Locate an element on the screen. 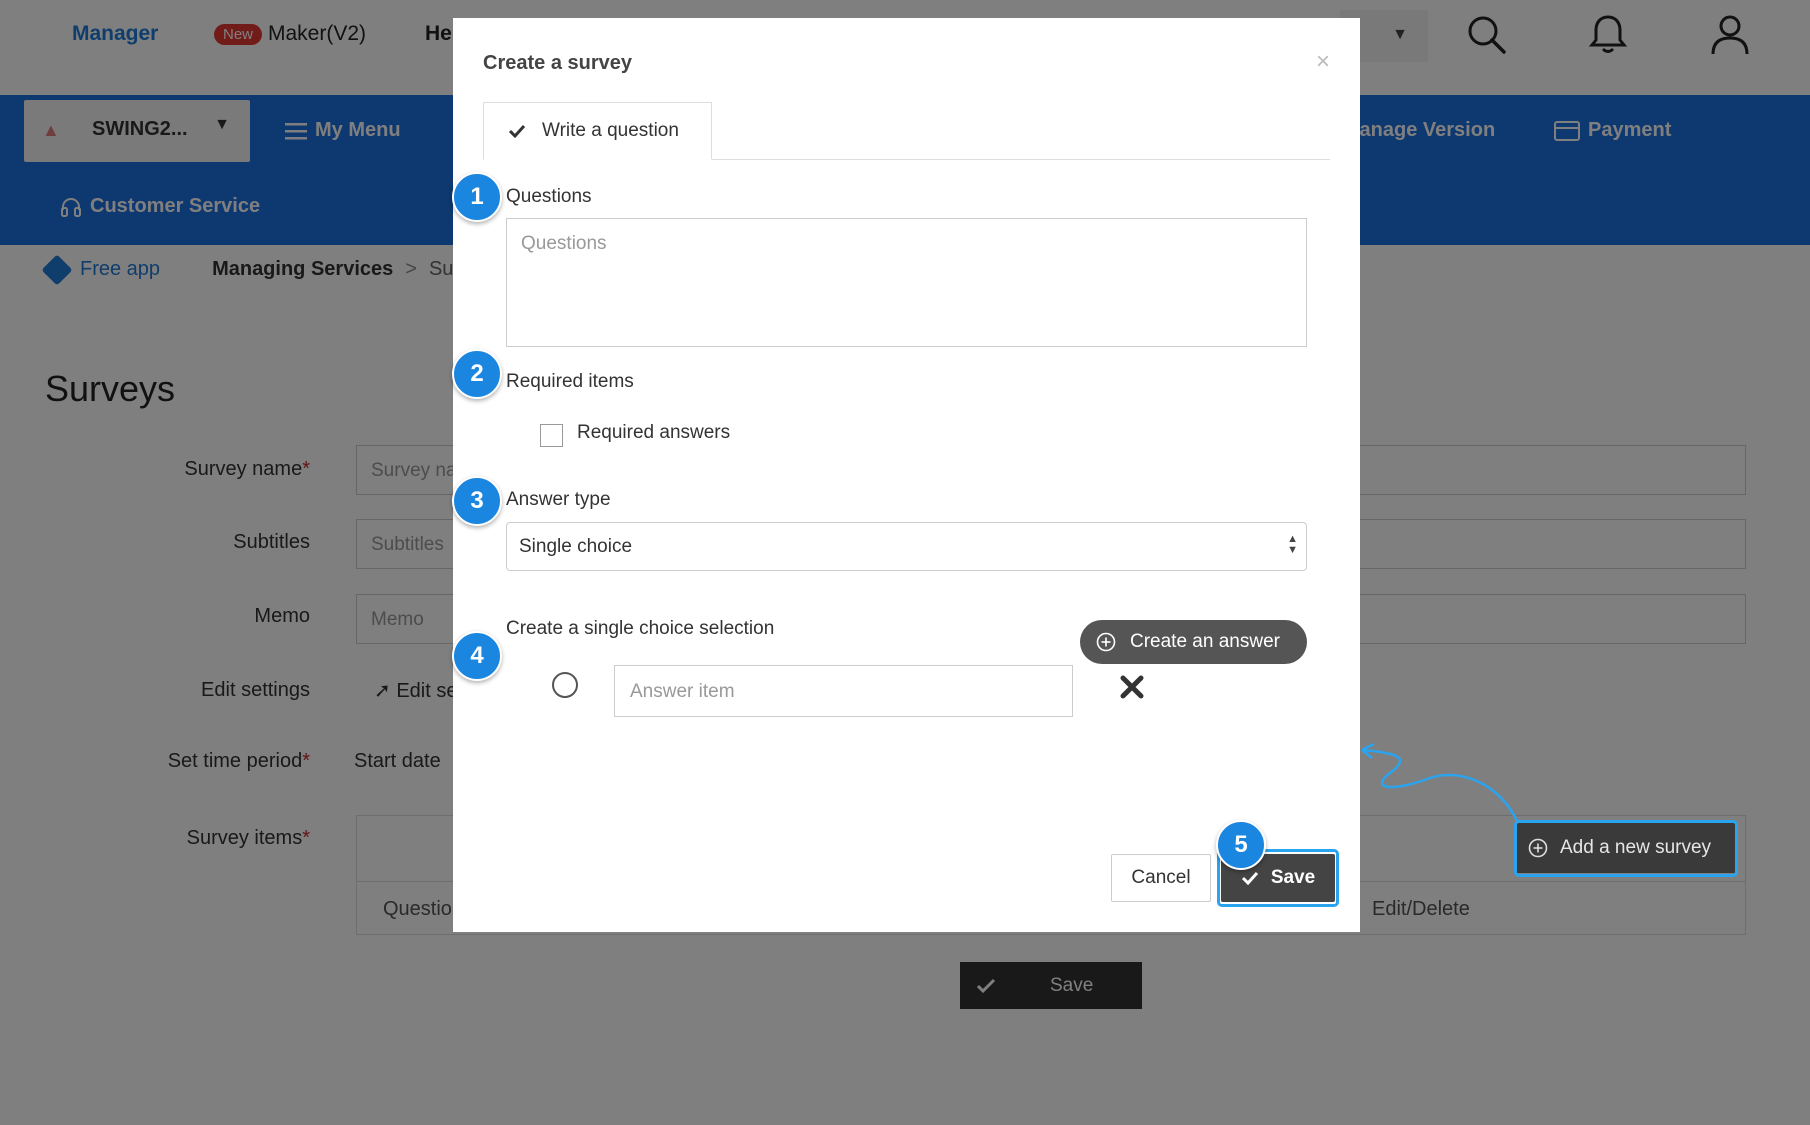  modal-title: Create a survey is located at coordinates (557, 63).